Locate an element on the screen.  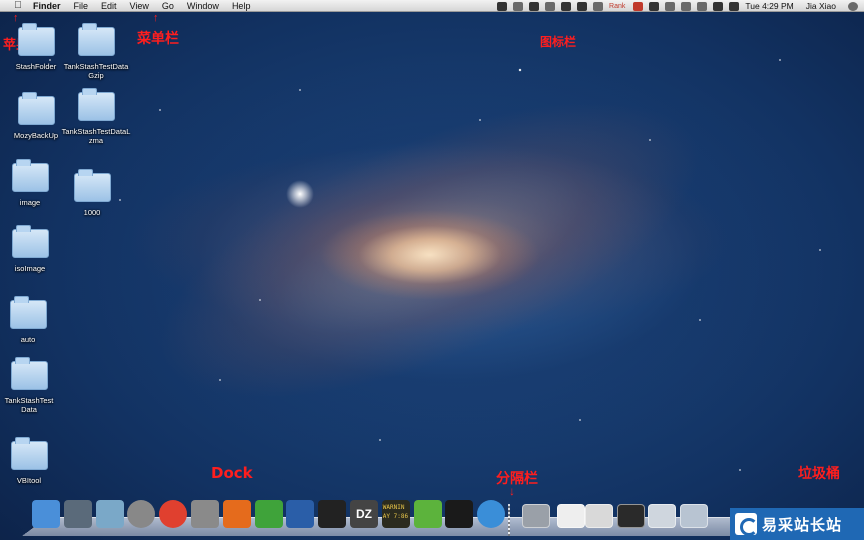
share-icon is located at coordinates (566, 6).